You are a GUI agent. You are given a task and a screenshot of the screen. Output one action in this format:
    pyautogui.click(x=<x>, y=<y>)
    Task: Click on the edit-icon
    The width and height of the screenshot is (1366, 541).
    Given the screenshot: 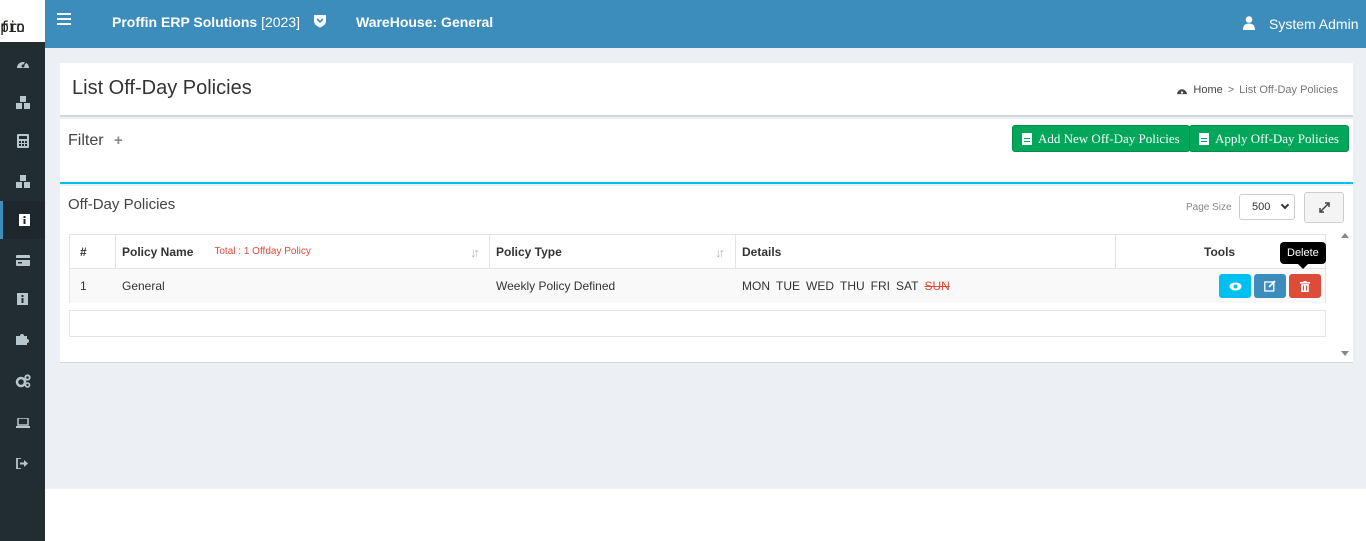 What is the action you would take?
    pyautogui.click(x=1270, y=286)
    